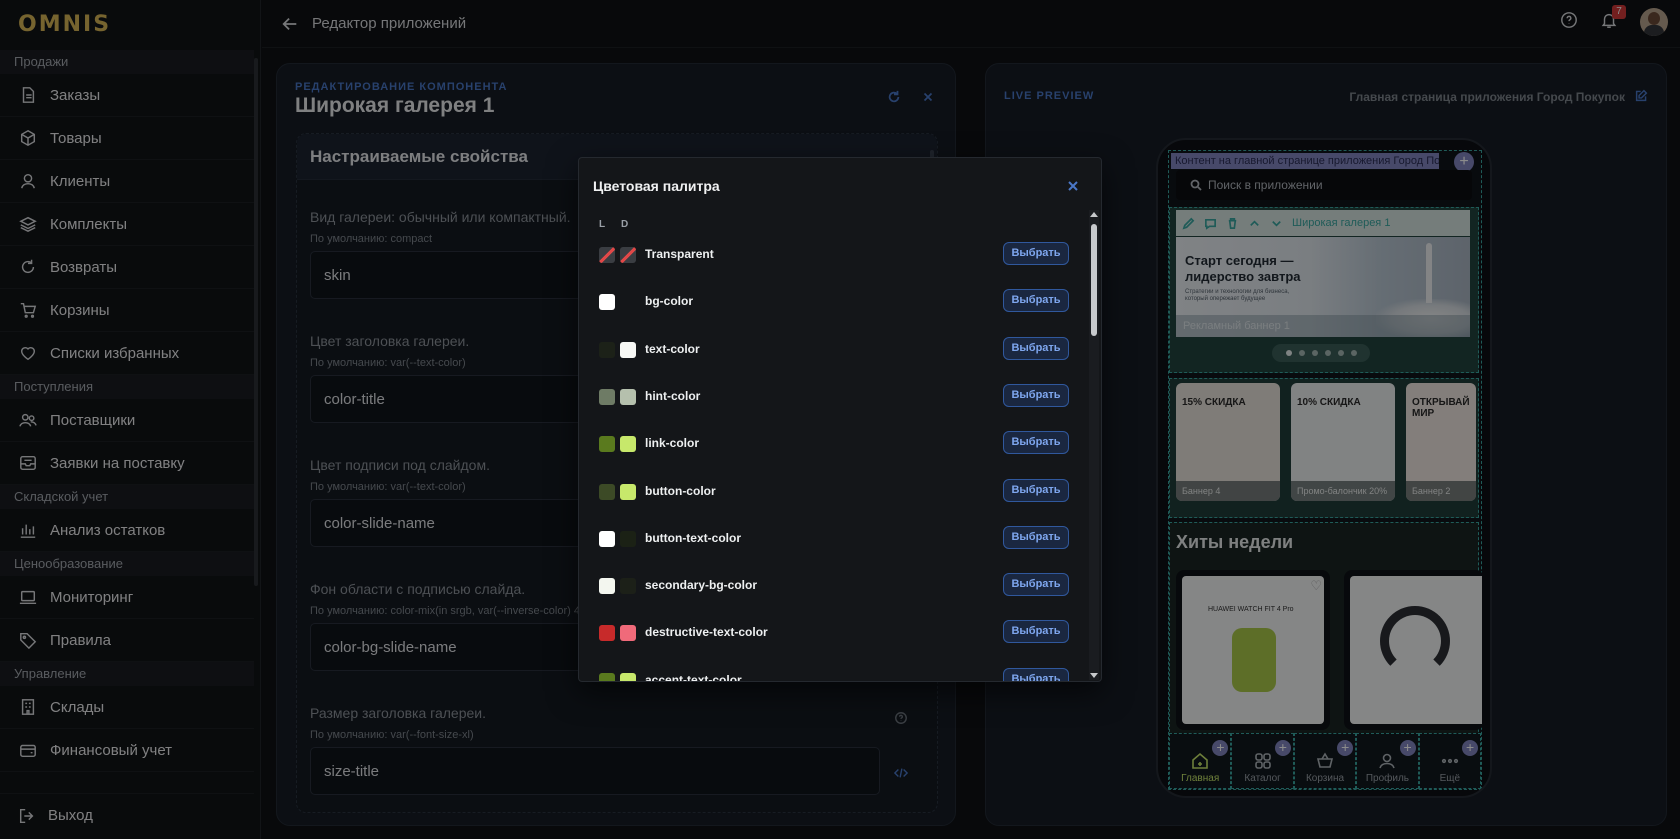  What do you see at coordinates (693, 537) in the screenshot?
I see `color-name: button-text-color` at bounding box center [693, 537].